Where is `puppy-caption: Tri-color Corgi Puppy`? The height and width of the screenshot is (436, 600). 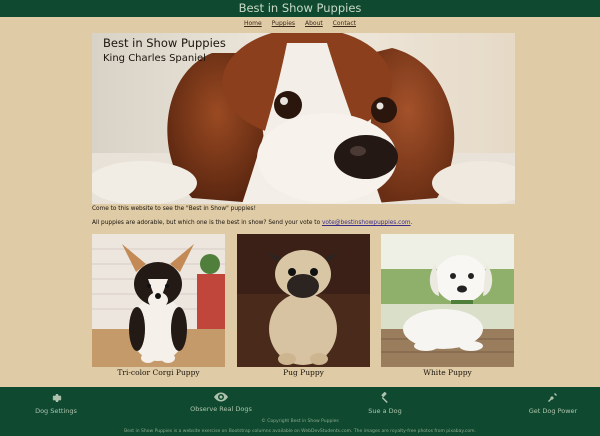 puppy-caption: Tri-color Corgi Puppy is located at coordinates (158, 372).